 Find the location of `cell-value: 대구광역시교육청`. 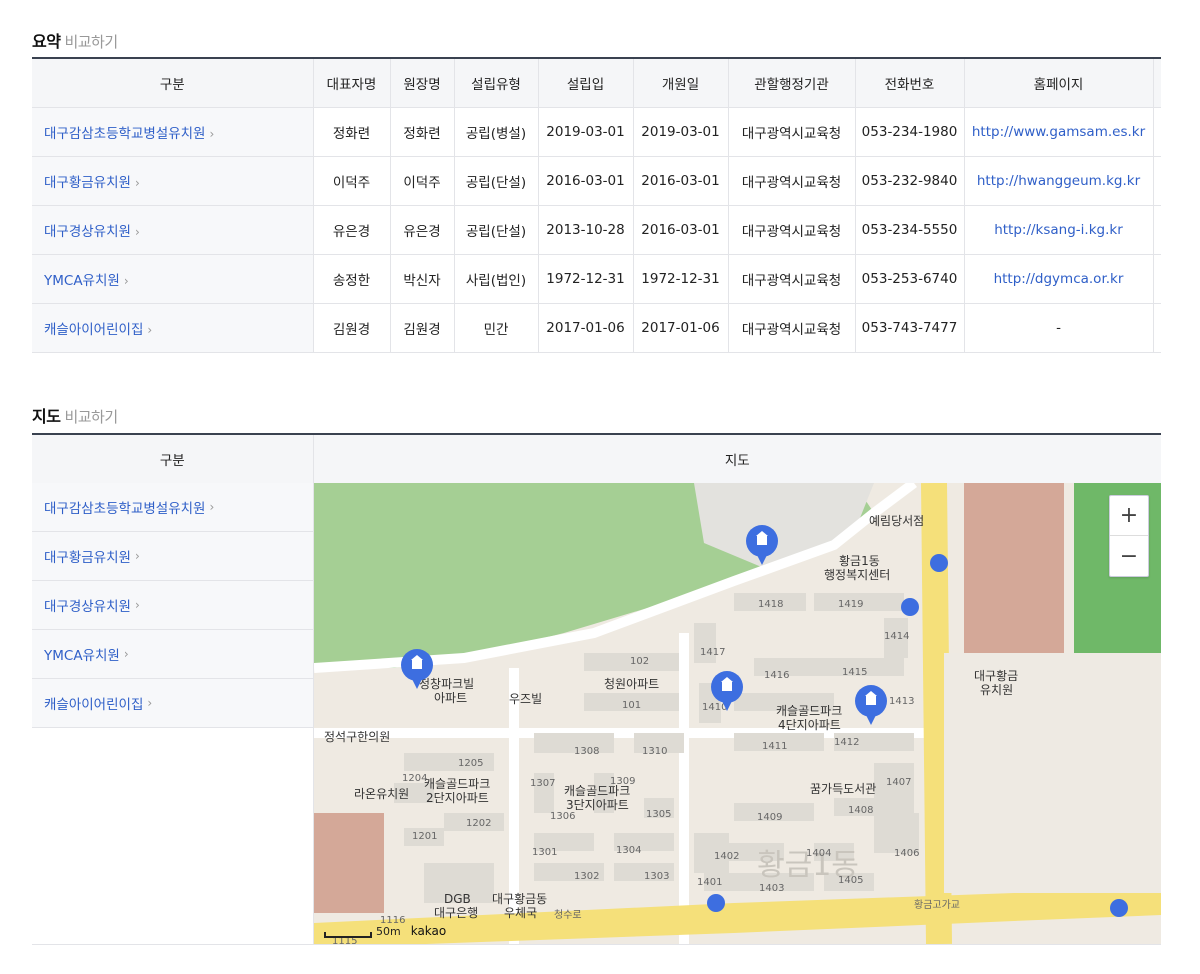

cell-value: 대구광역시교육청 is located at coordinates (791, 280).